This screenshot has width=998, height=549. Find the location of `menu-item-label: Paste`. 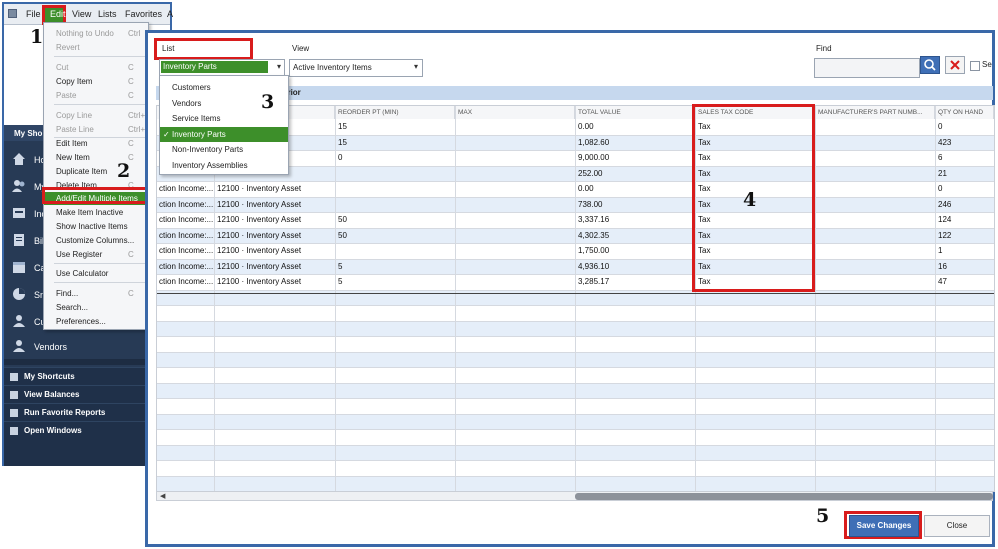

menu-item-label: Paste is located at coordinates (66, 95).